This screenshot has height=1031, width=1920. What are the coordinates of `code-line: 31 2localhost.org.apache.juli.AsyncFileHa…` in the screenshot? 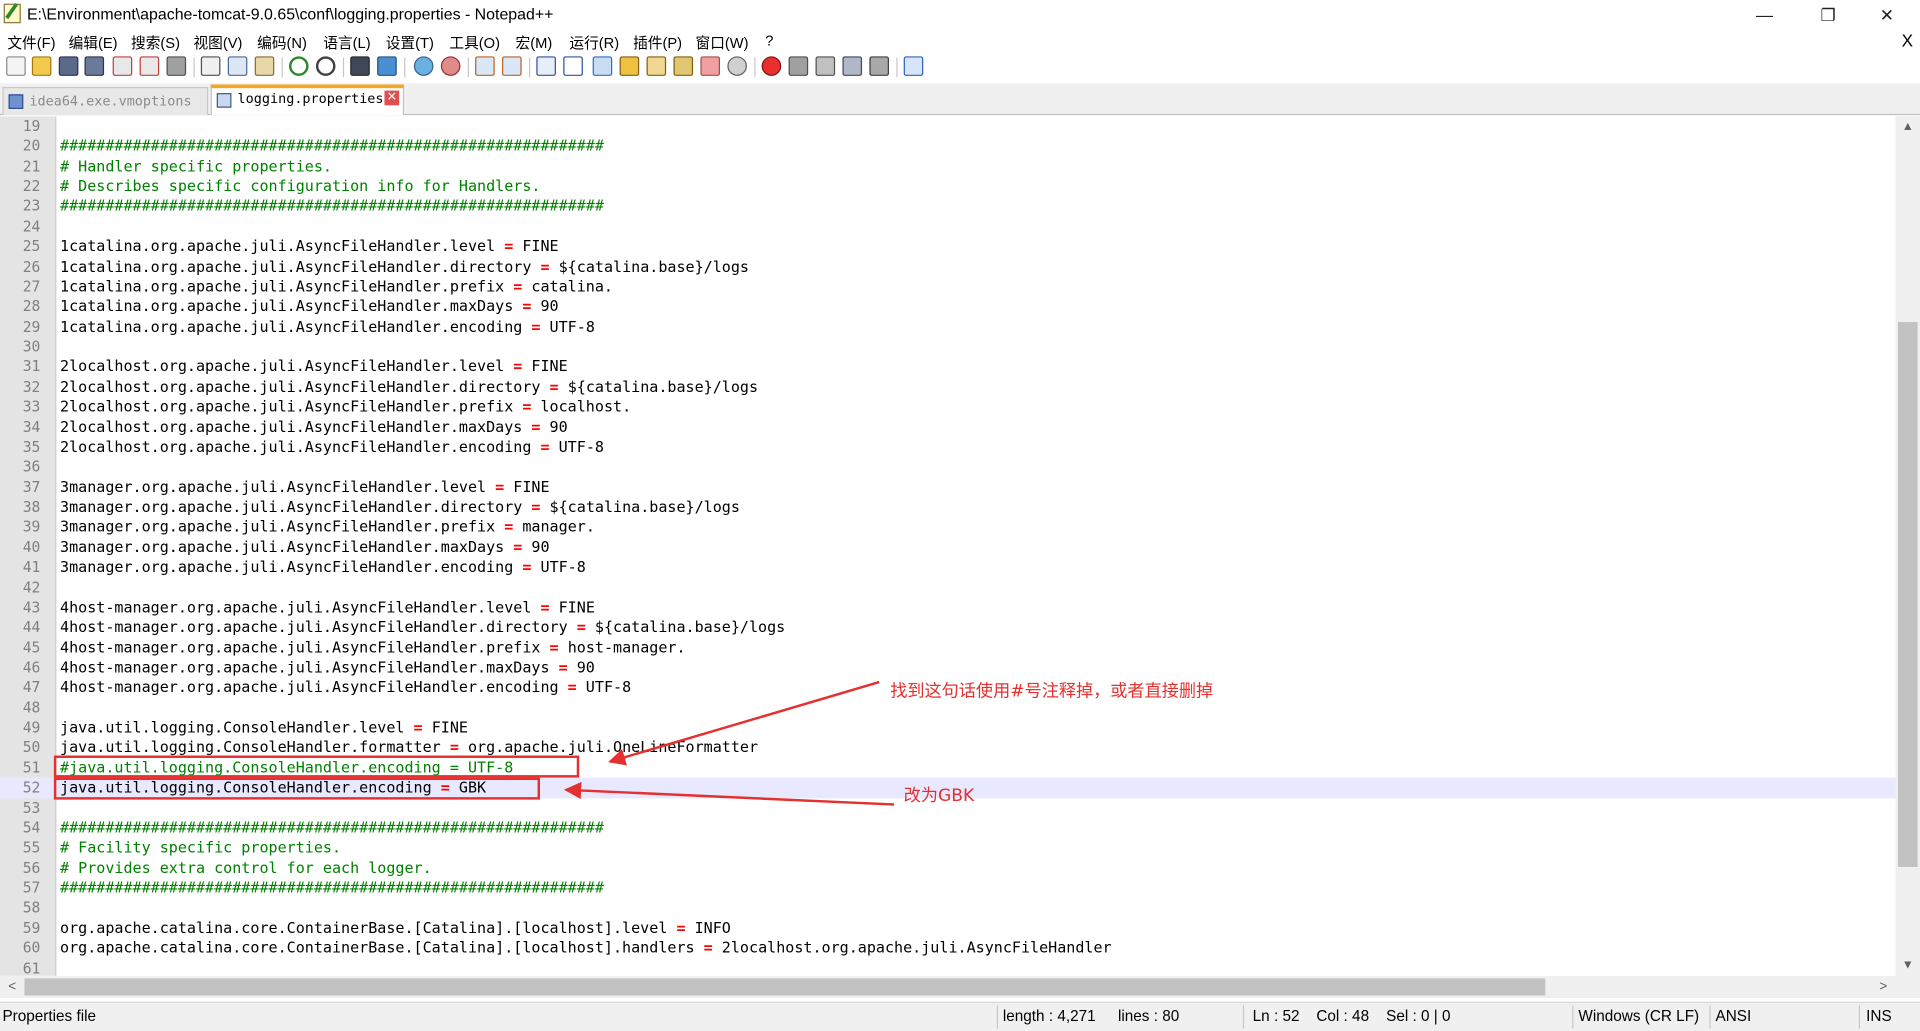 It's located at (948, 367).